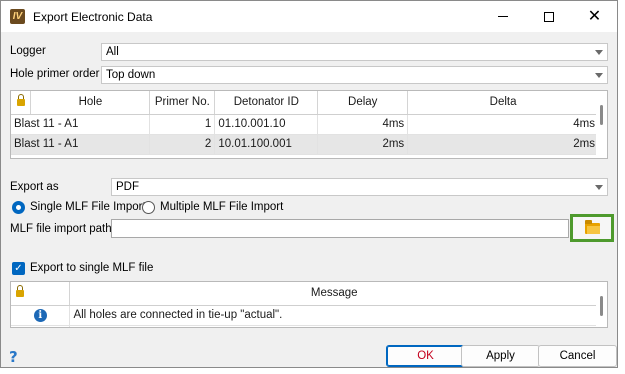 This screenshot has height=374, width=625. What do you see at coordinates (18, 268) in the screenshot?
I see `export-single-checkbox: ✓` at bounding box center [18, 268].